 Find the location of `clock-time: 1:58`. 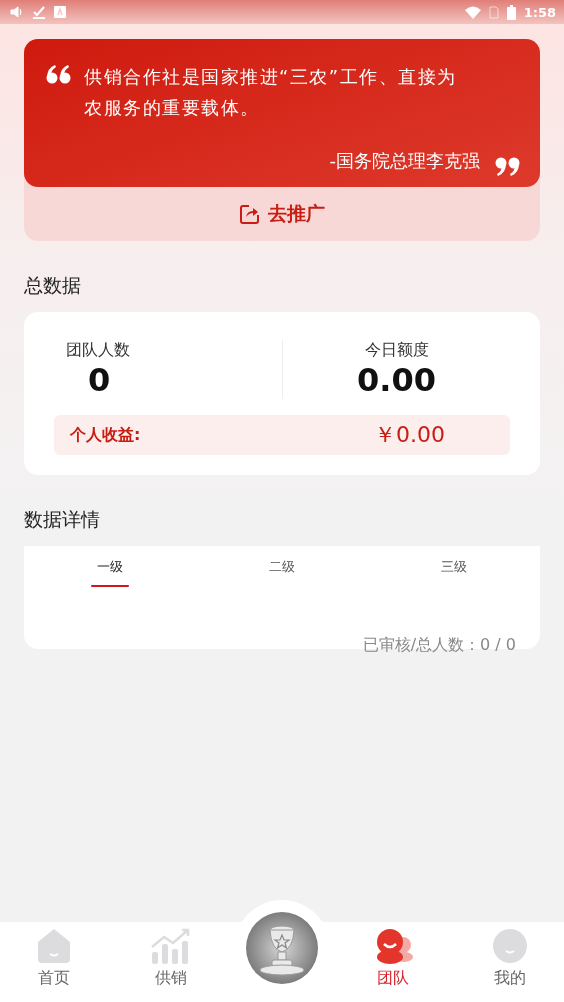

clock-time: 1:58 is located at coordinates (539, 12).